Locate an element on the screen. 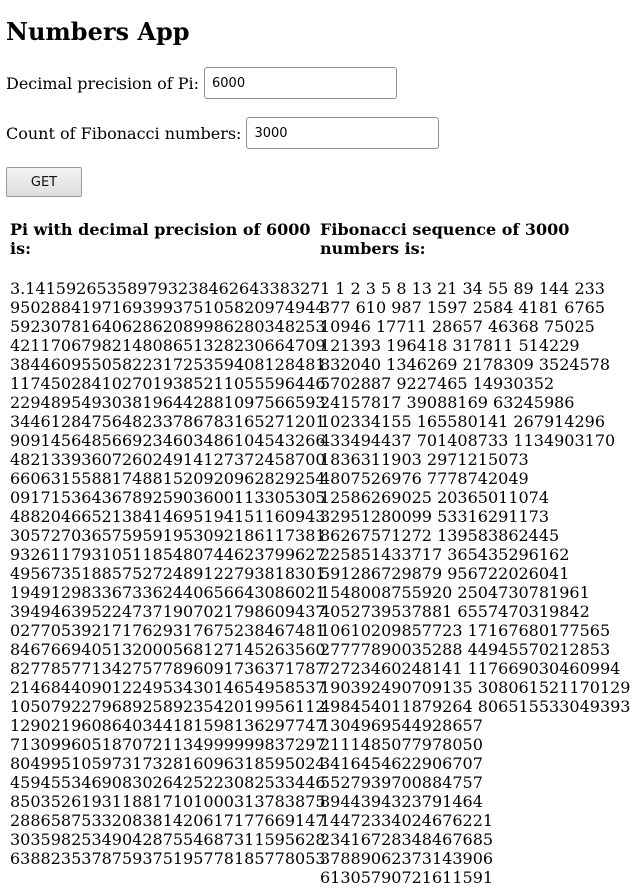 The width and height of the screenshot is (634, 889). fibonacci-line: 37889062373143906 is located at coordinates (407, 858).